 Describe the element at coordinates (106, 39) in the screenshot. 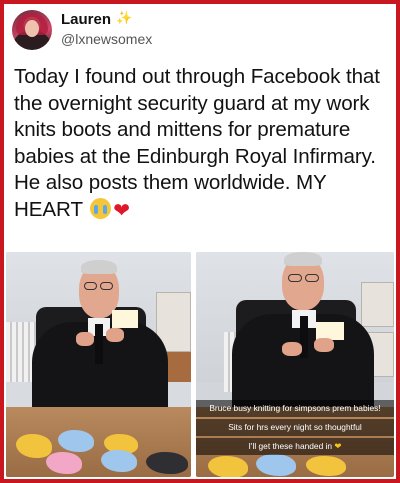

I see `author-handle: @lxnewsomex` at that location.